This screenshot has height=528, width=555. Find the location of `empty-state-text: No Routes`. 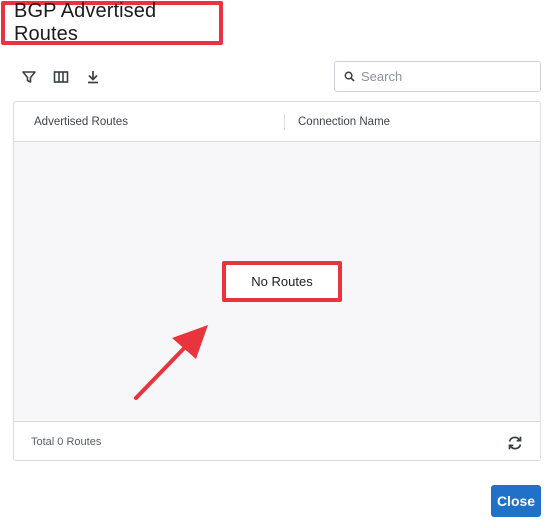

empty-state-text: No Routes is located at coordinates (282, 281).